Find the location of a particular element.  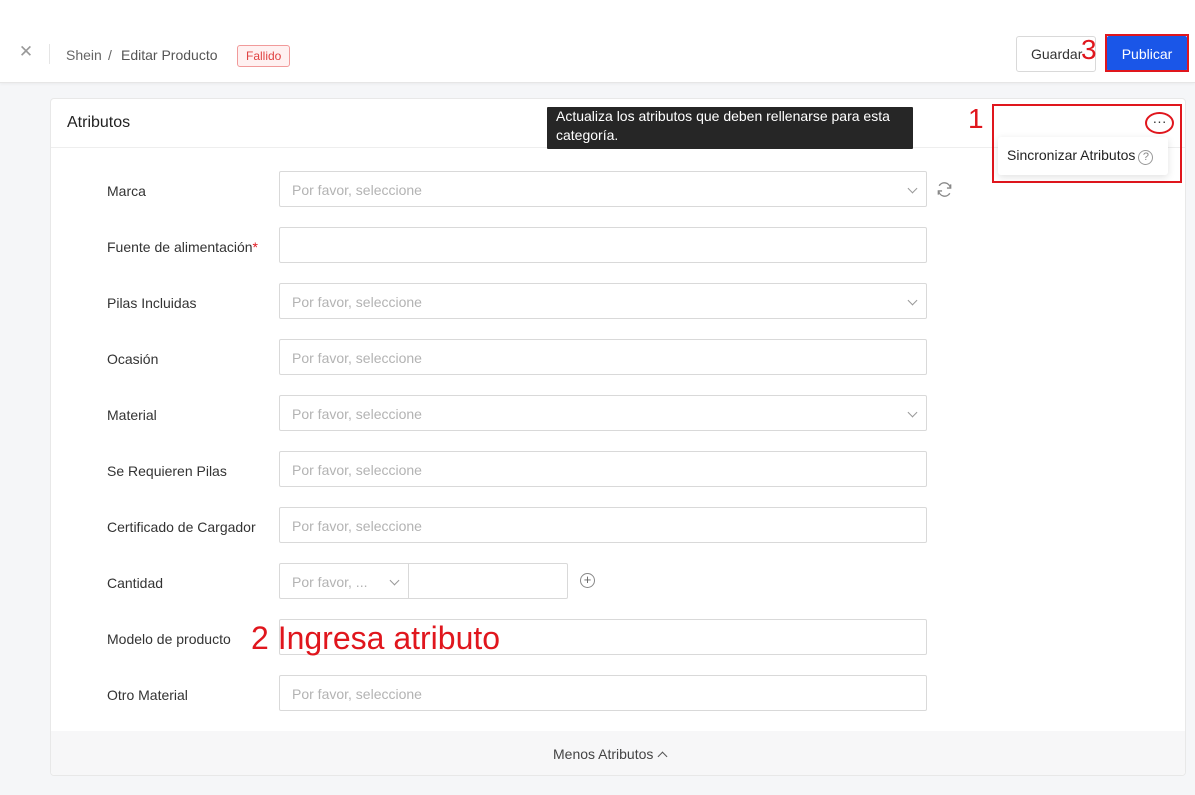

charger-certificate-placeholder: Por favor, seleccione is located at coordinates (357, 526).